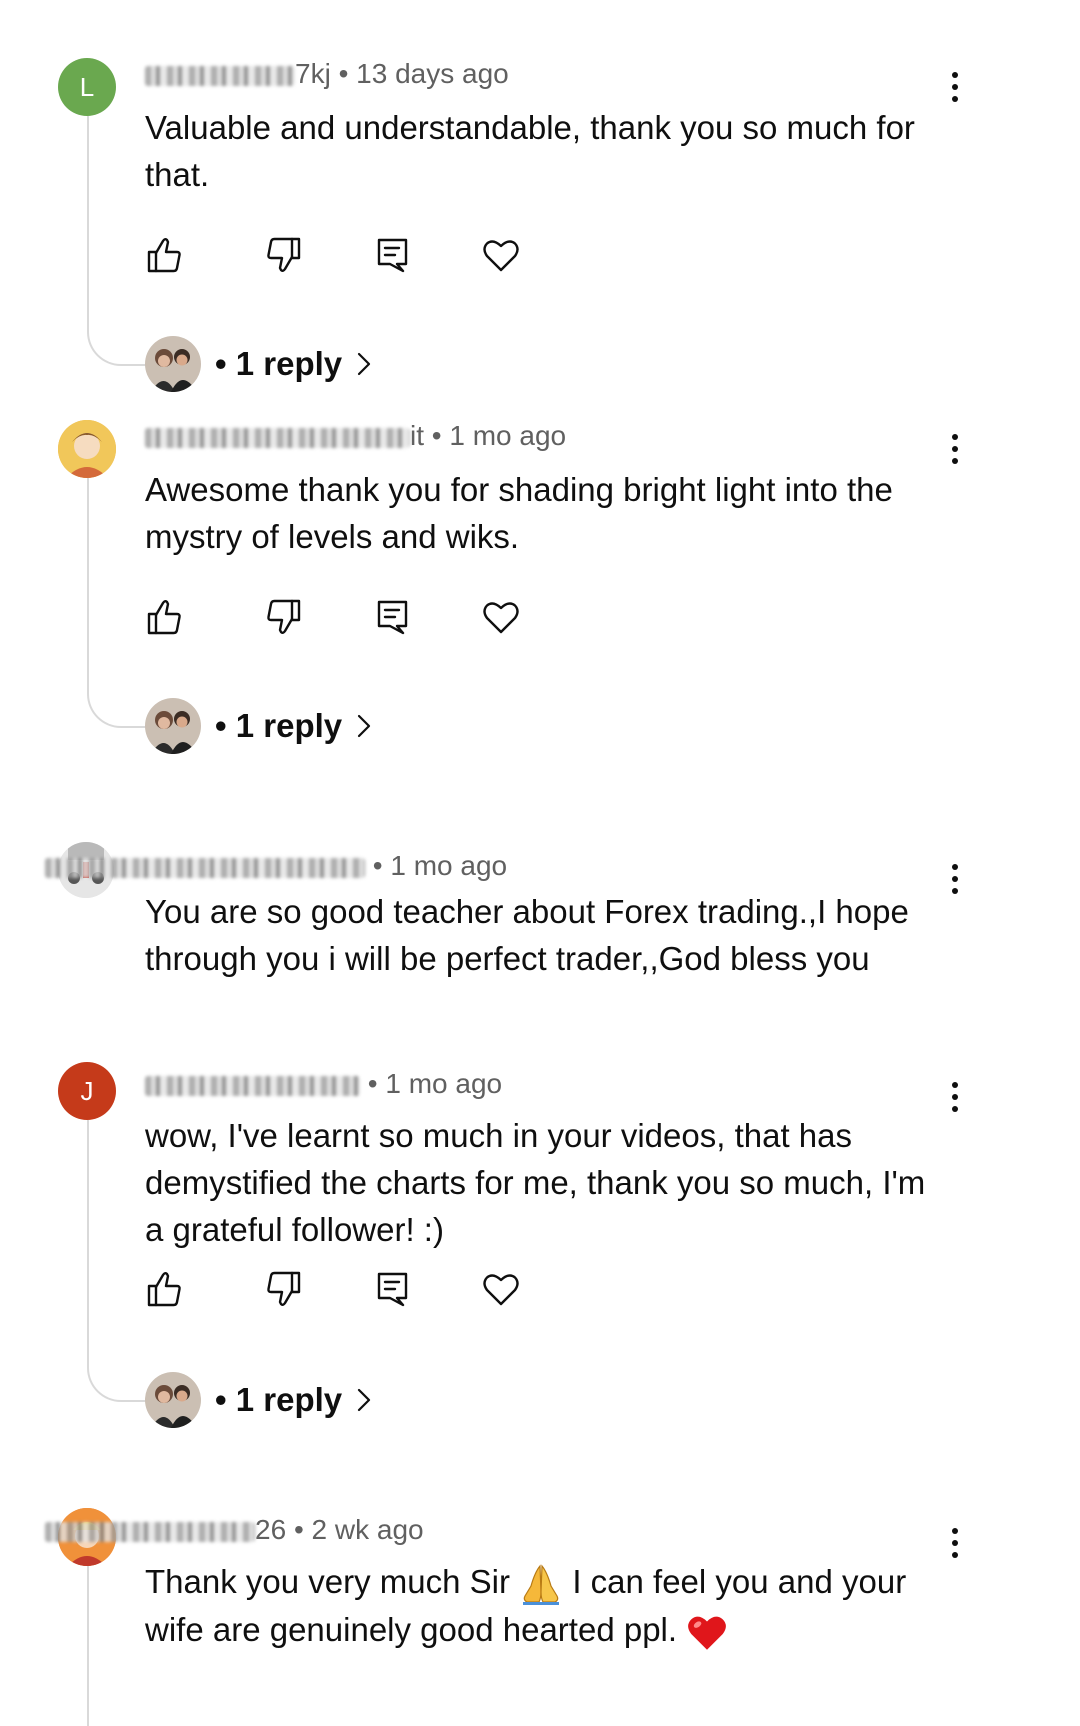  Describe the element at coordinates (367, 1529) in the screenshot. I see `comment-time: 2 wk ago` at that location.